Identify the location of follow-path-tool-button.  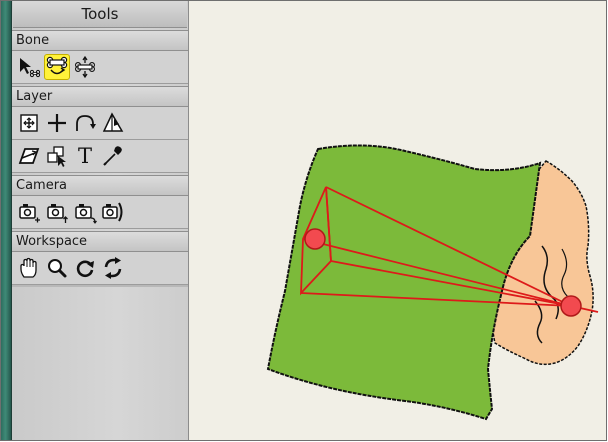
(85, 123).